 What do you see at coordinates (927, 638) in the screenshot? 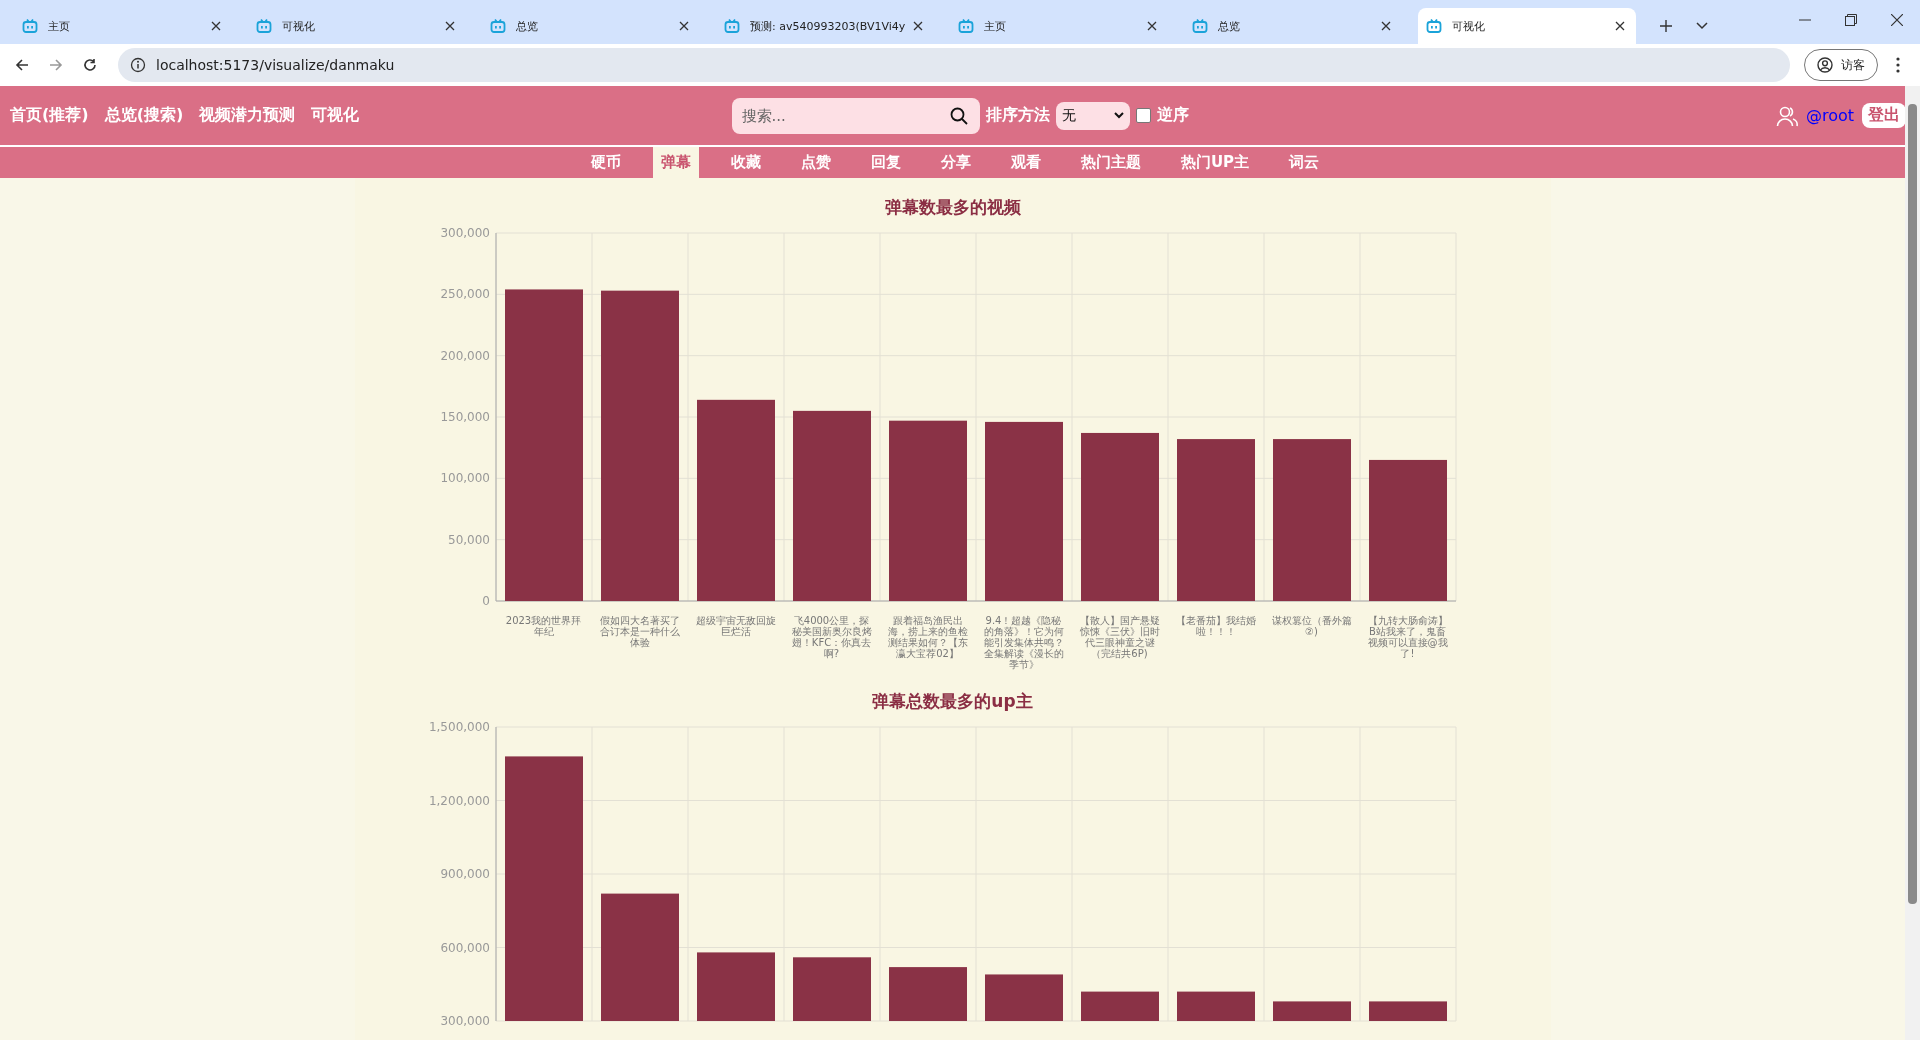
I see `x-axis-label: 跟着福岛渔民出海，捞上来的鱼检测结果如何？【东瀛大宝荐02】` at bounding box center [927, 638].